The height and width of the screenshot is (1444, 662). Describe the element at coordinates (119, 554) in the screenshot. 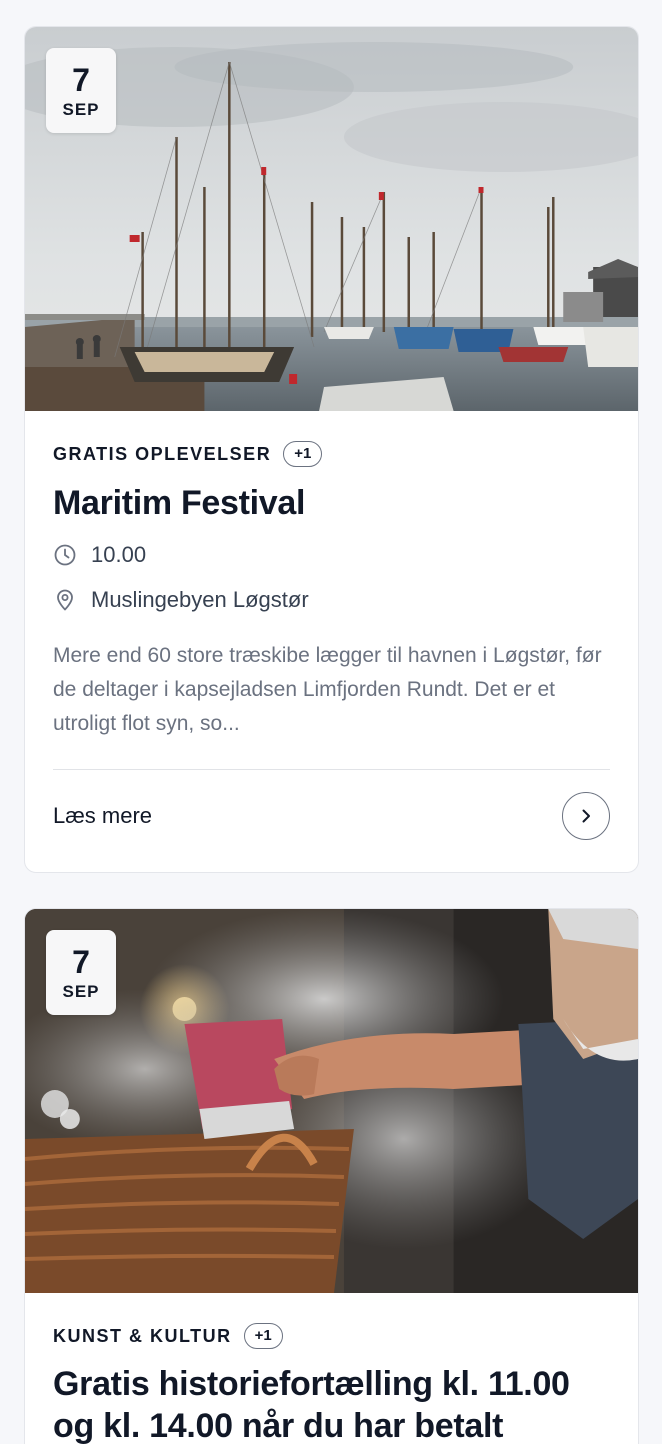

I see `event-time: 10.00` at that location.